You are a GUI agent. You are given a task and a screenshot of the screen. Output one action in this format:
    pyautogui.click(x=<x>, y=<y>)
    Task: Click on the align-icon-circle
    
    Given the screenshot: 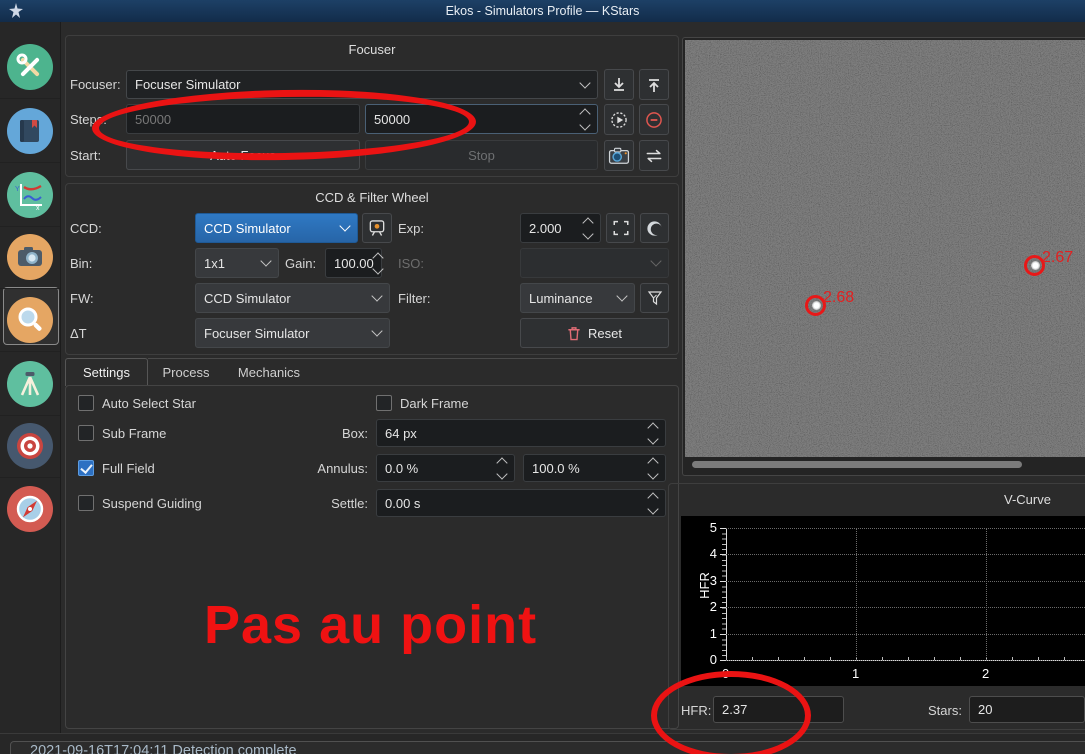 What is the action you would take?
    pyautogui.click(x=30, y=445)
    